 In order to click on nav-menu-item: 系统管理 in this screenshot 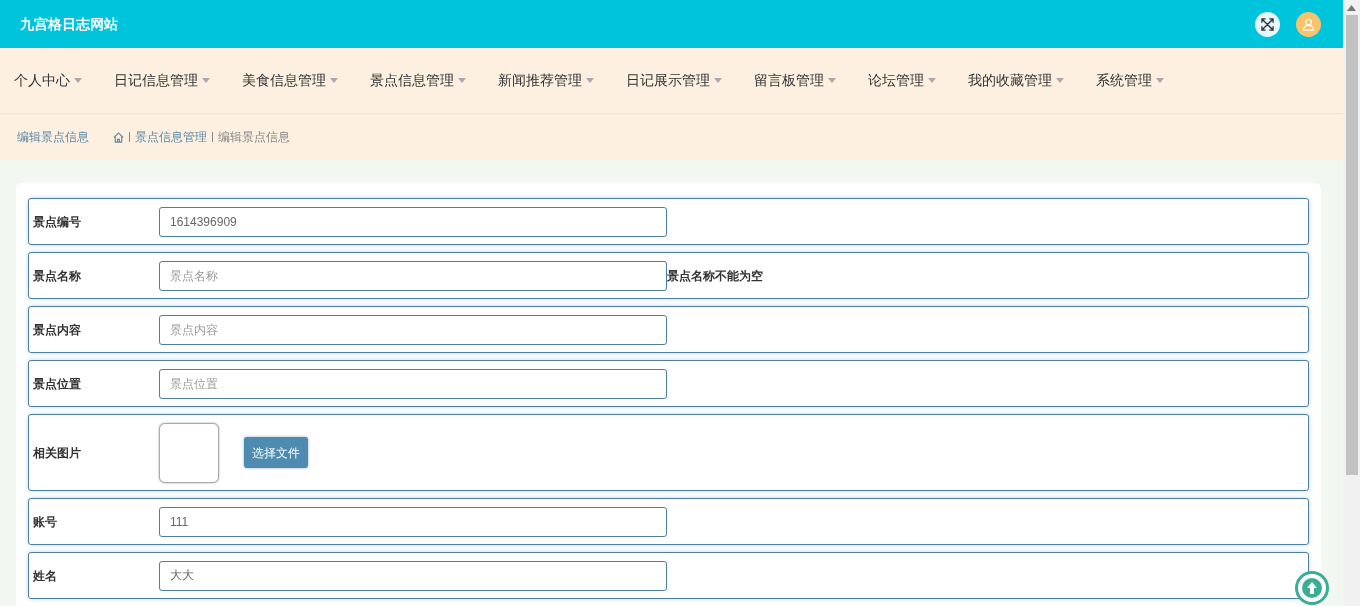, I will do `click(1130, 80)`.